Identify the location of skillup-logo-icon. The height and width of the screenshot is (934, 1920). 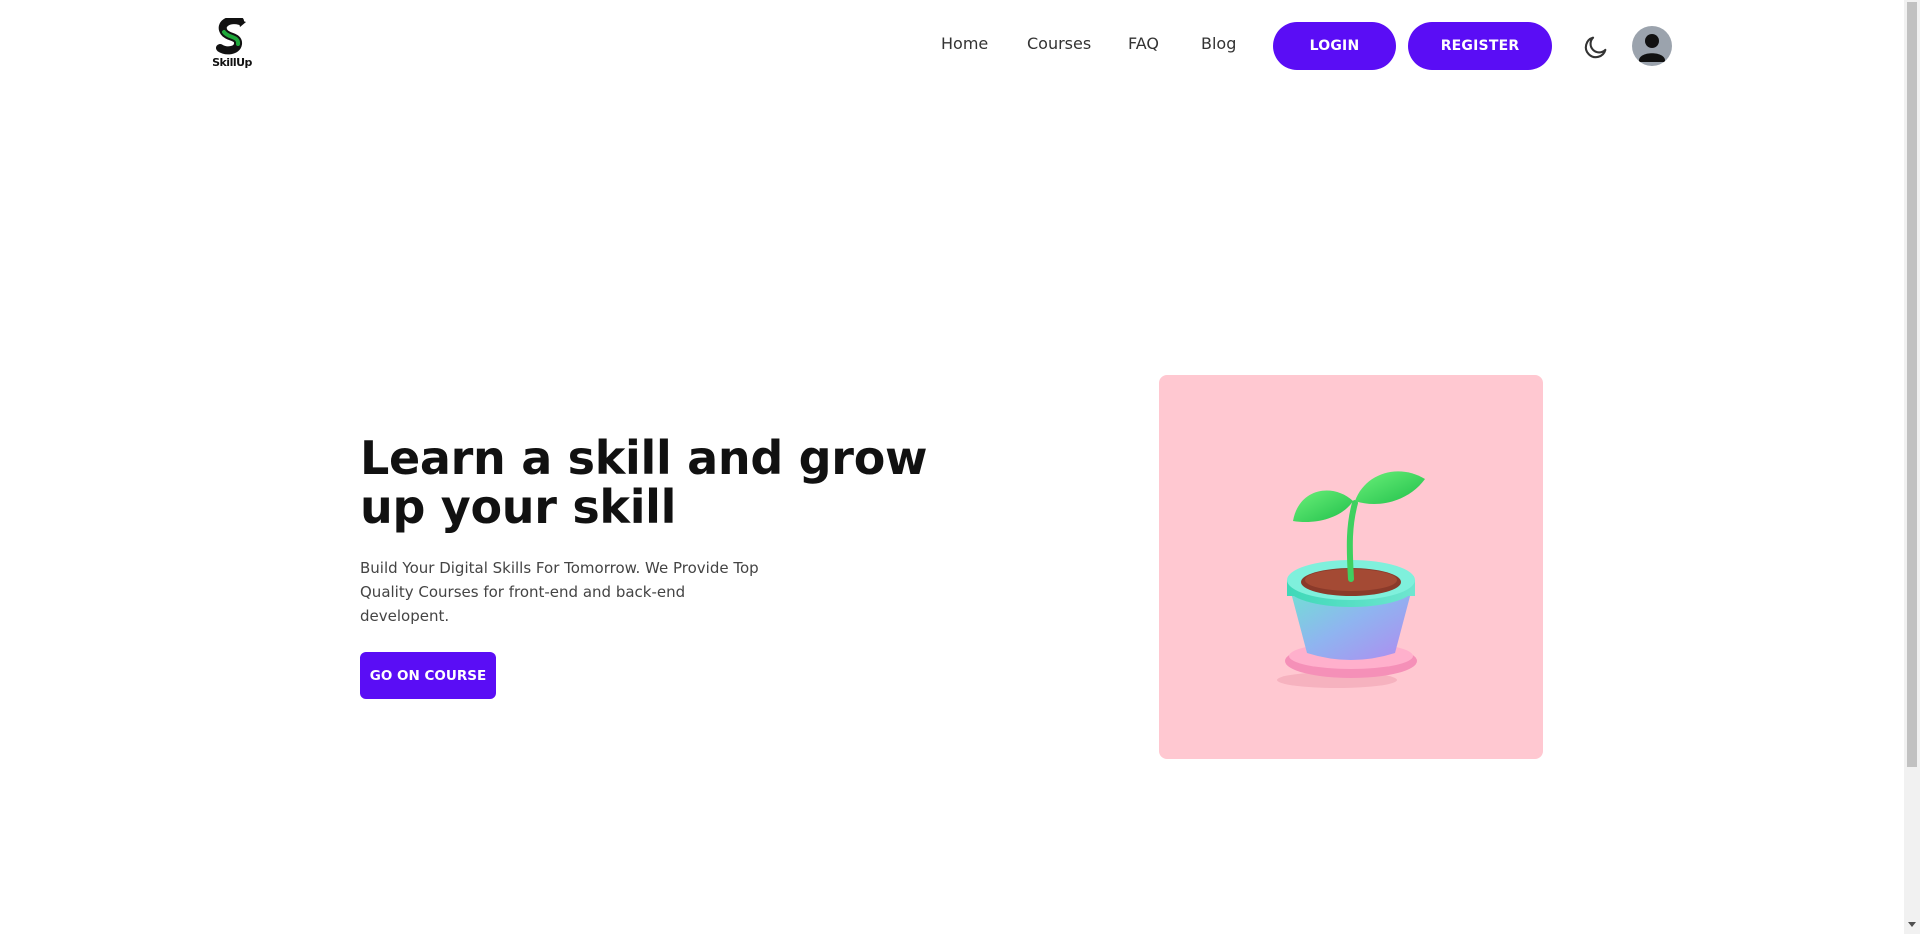
(231, 36).